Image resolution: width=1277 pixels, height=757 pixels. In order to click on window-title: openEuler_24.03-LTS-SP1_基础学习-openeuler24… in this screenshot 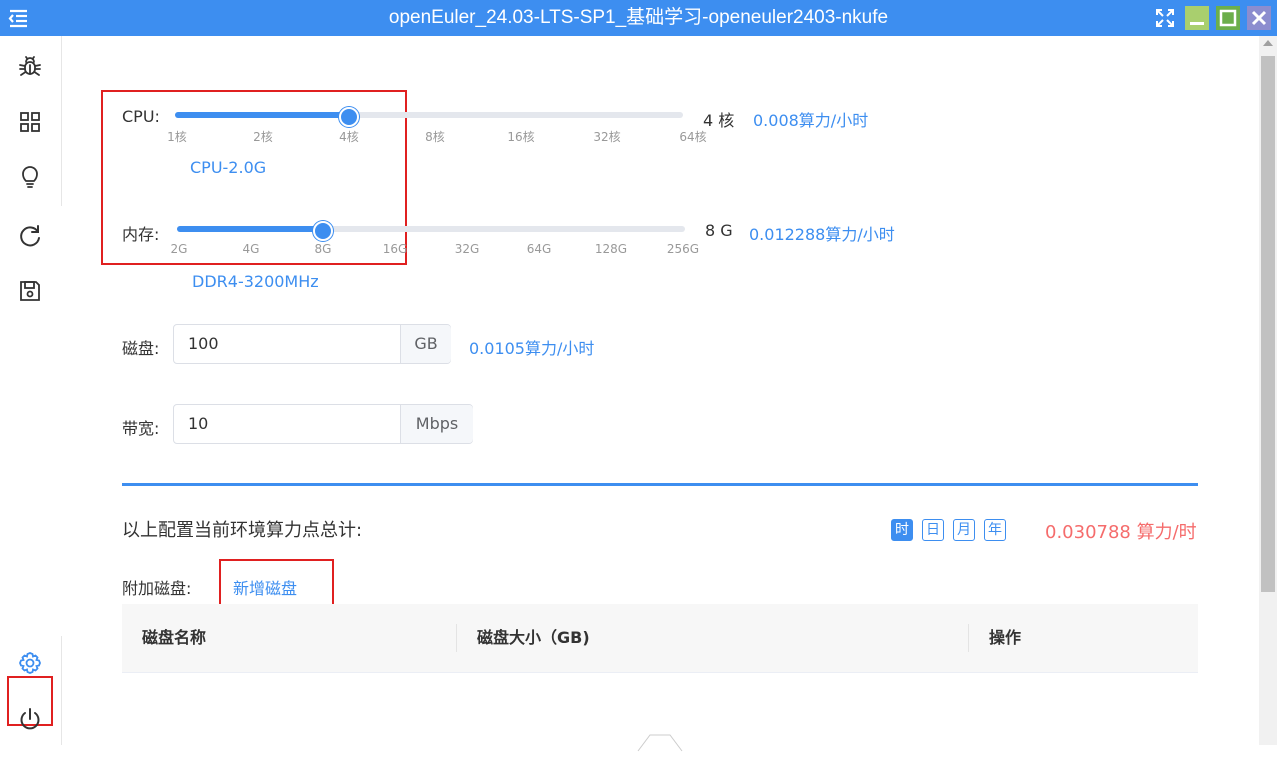, I will do `click(638, 17)`.